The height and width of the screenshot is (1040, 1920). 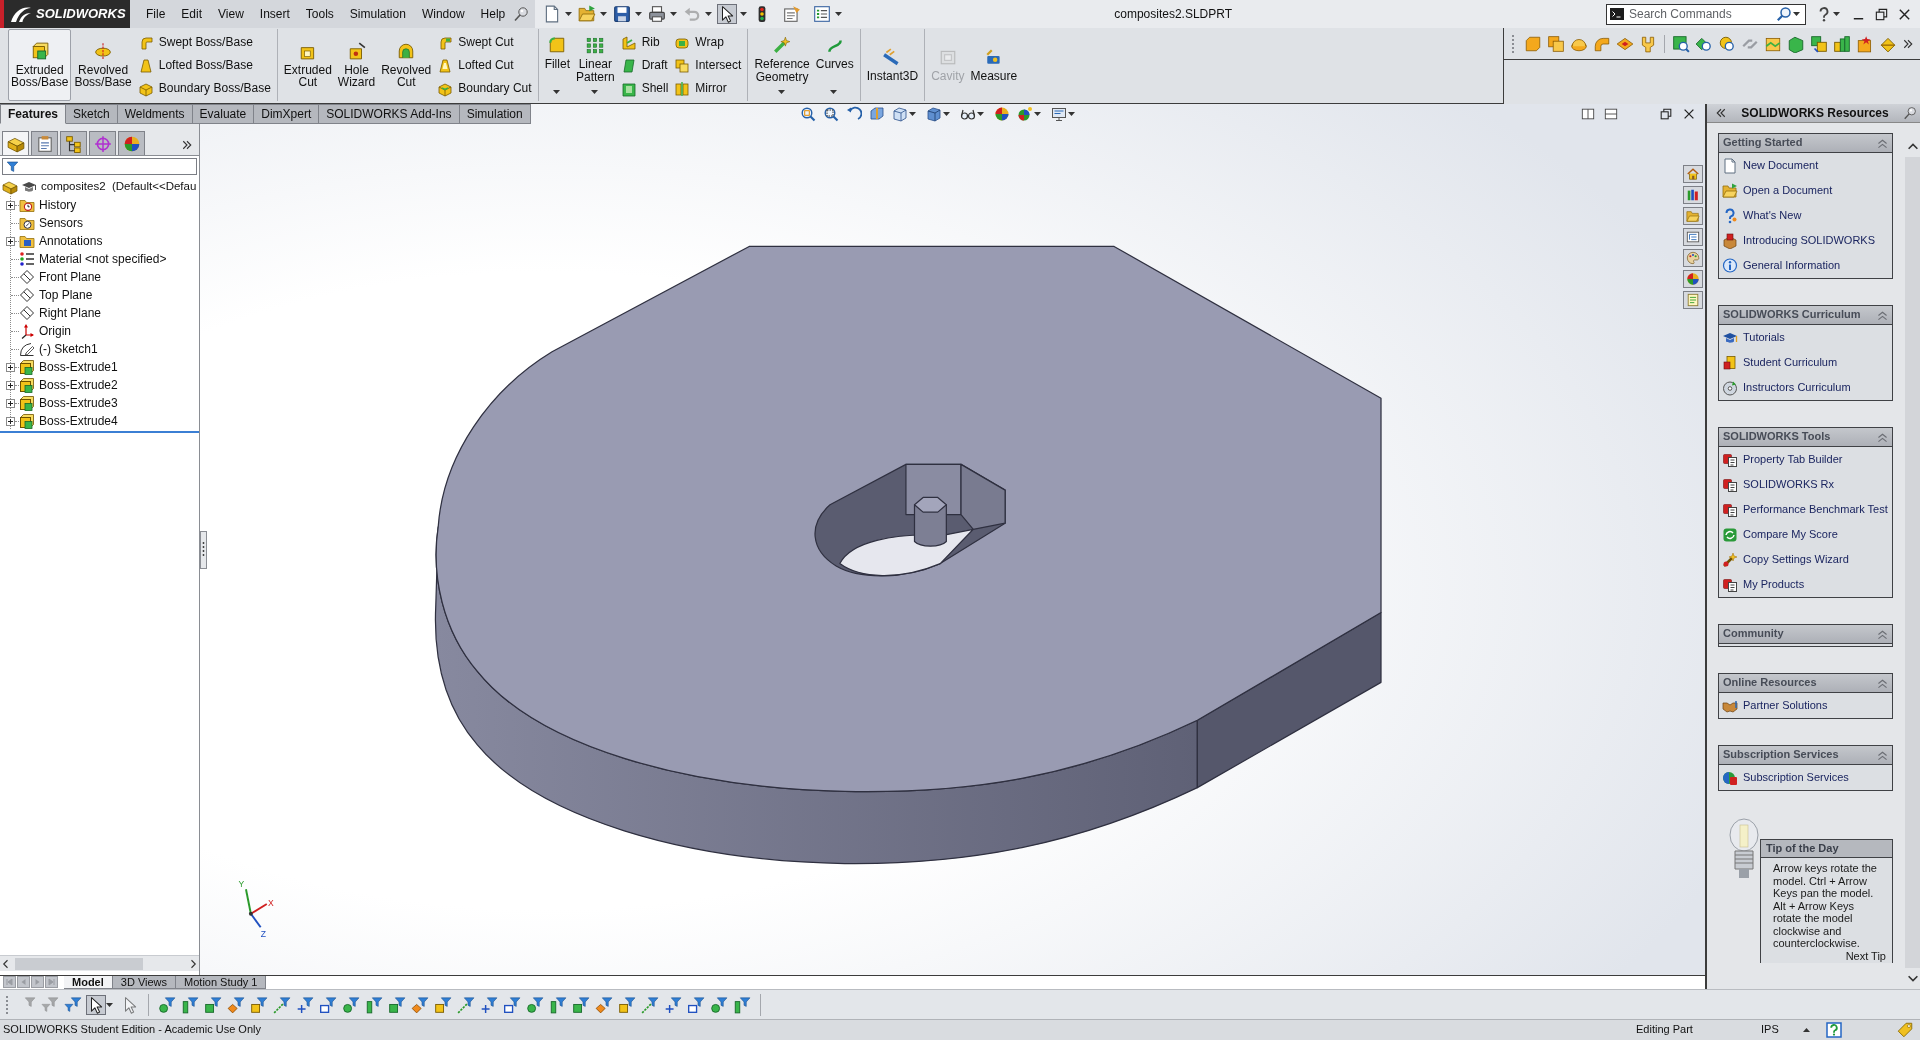 I want to click on command-button: Fillet, so click(x=557, y=65).